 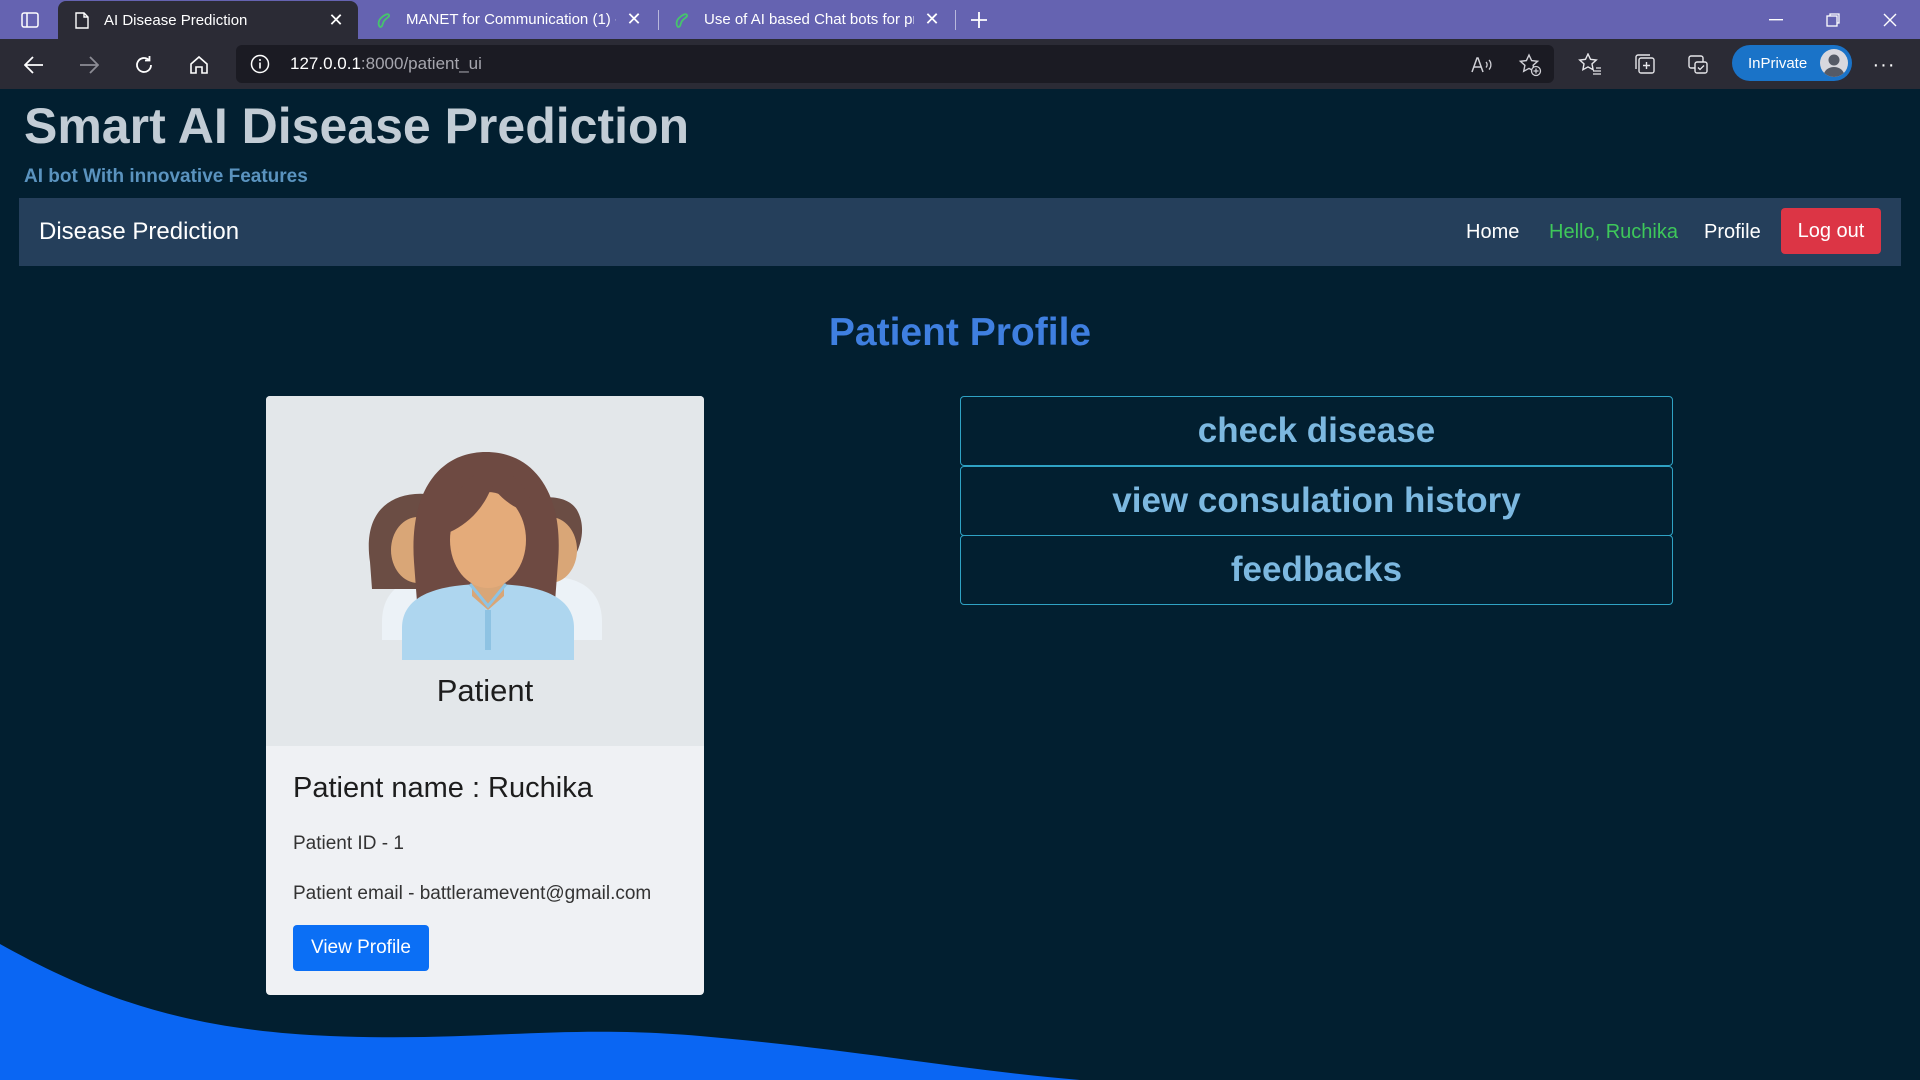 What do you see at coordinates (472, 893) in the screenshot?
I see `patient-email: Patient email - battleramevent@gmail.com` at bounding box center [472, 893].